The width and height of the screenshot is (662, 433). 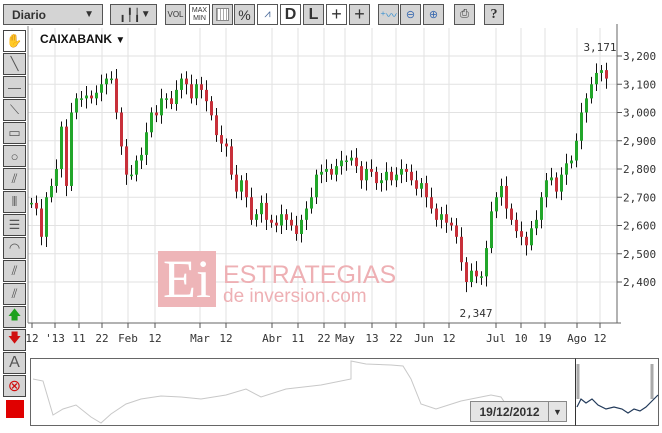 I want to click on x-tick-label: Feb, so click(x=128, y=338).